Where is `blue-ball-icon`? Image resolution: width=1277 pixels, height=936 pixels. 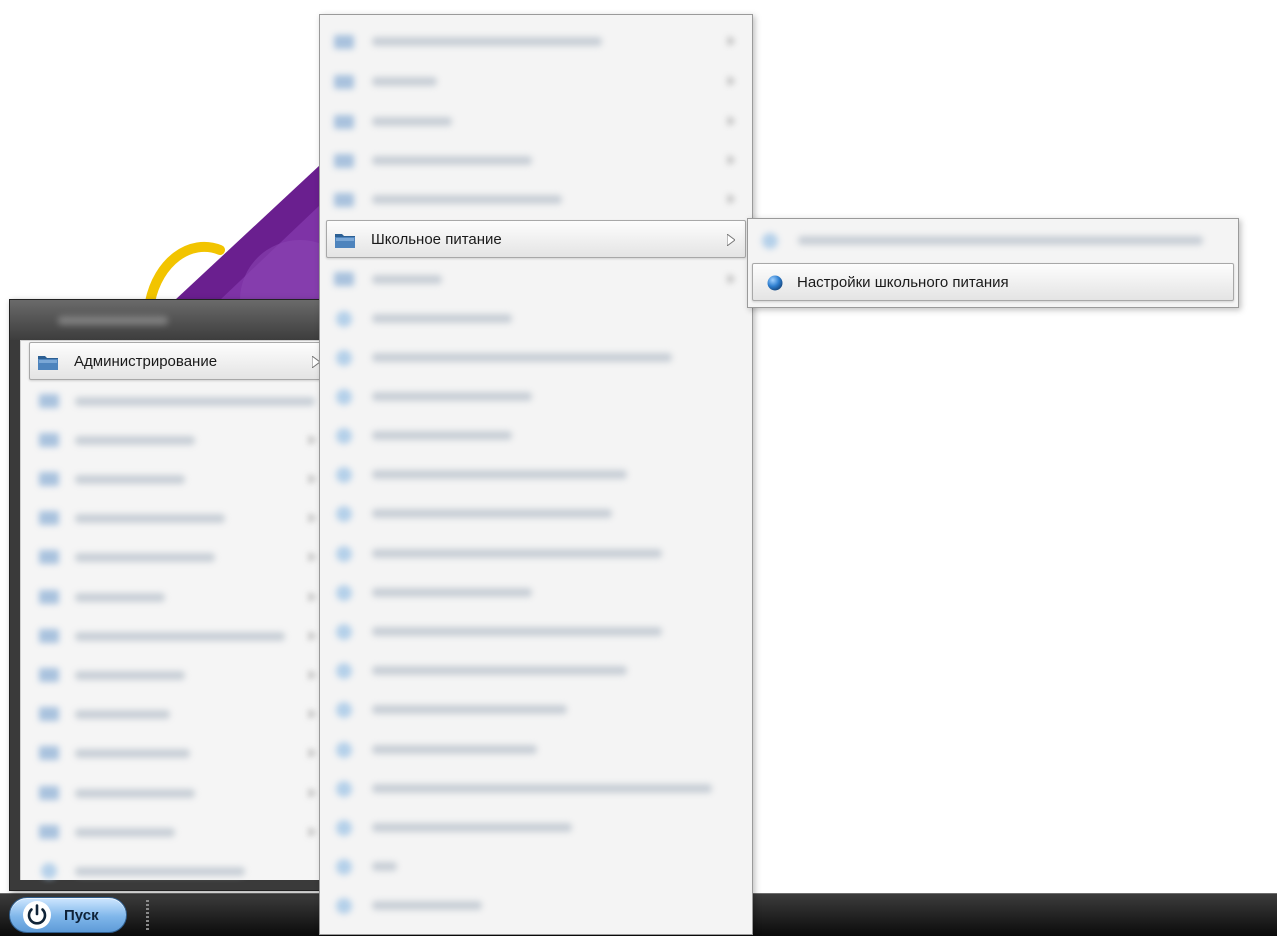 blue-ball-icon is located at coordinates (775, 283).